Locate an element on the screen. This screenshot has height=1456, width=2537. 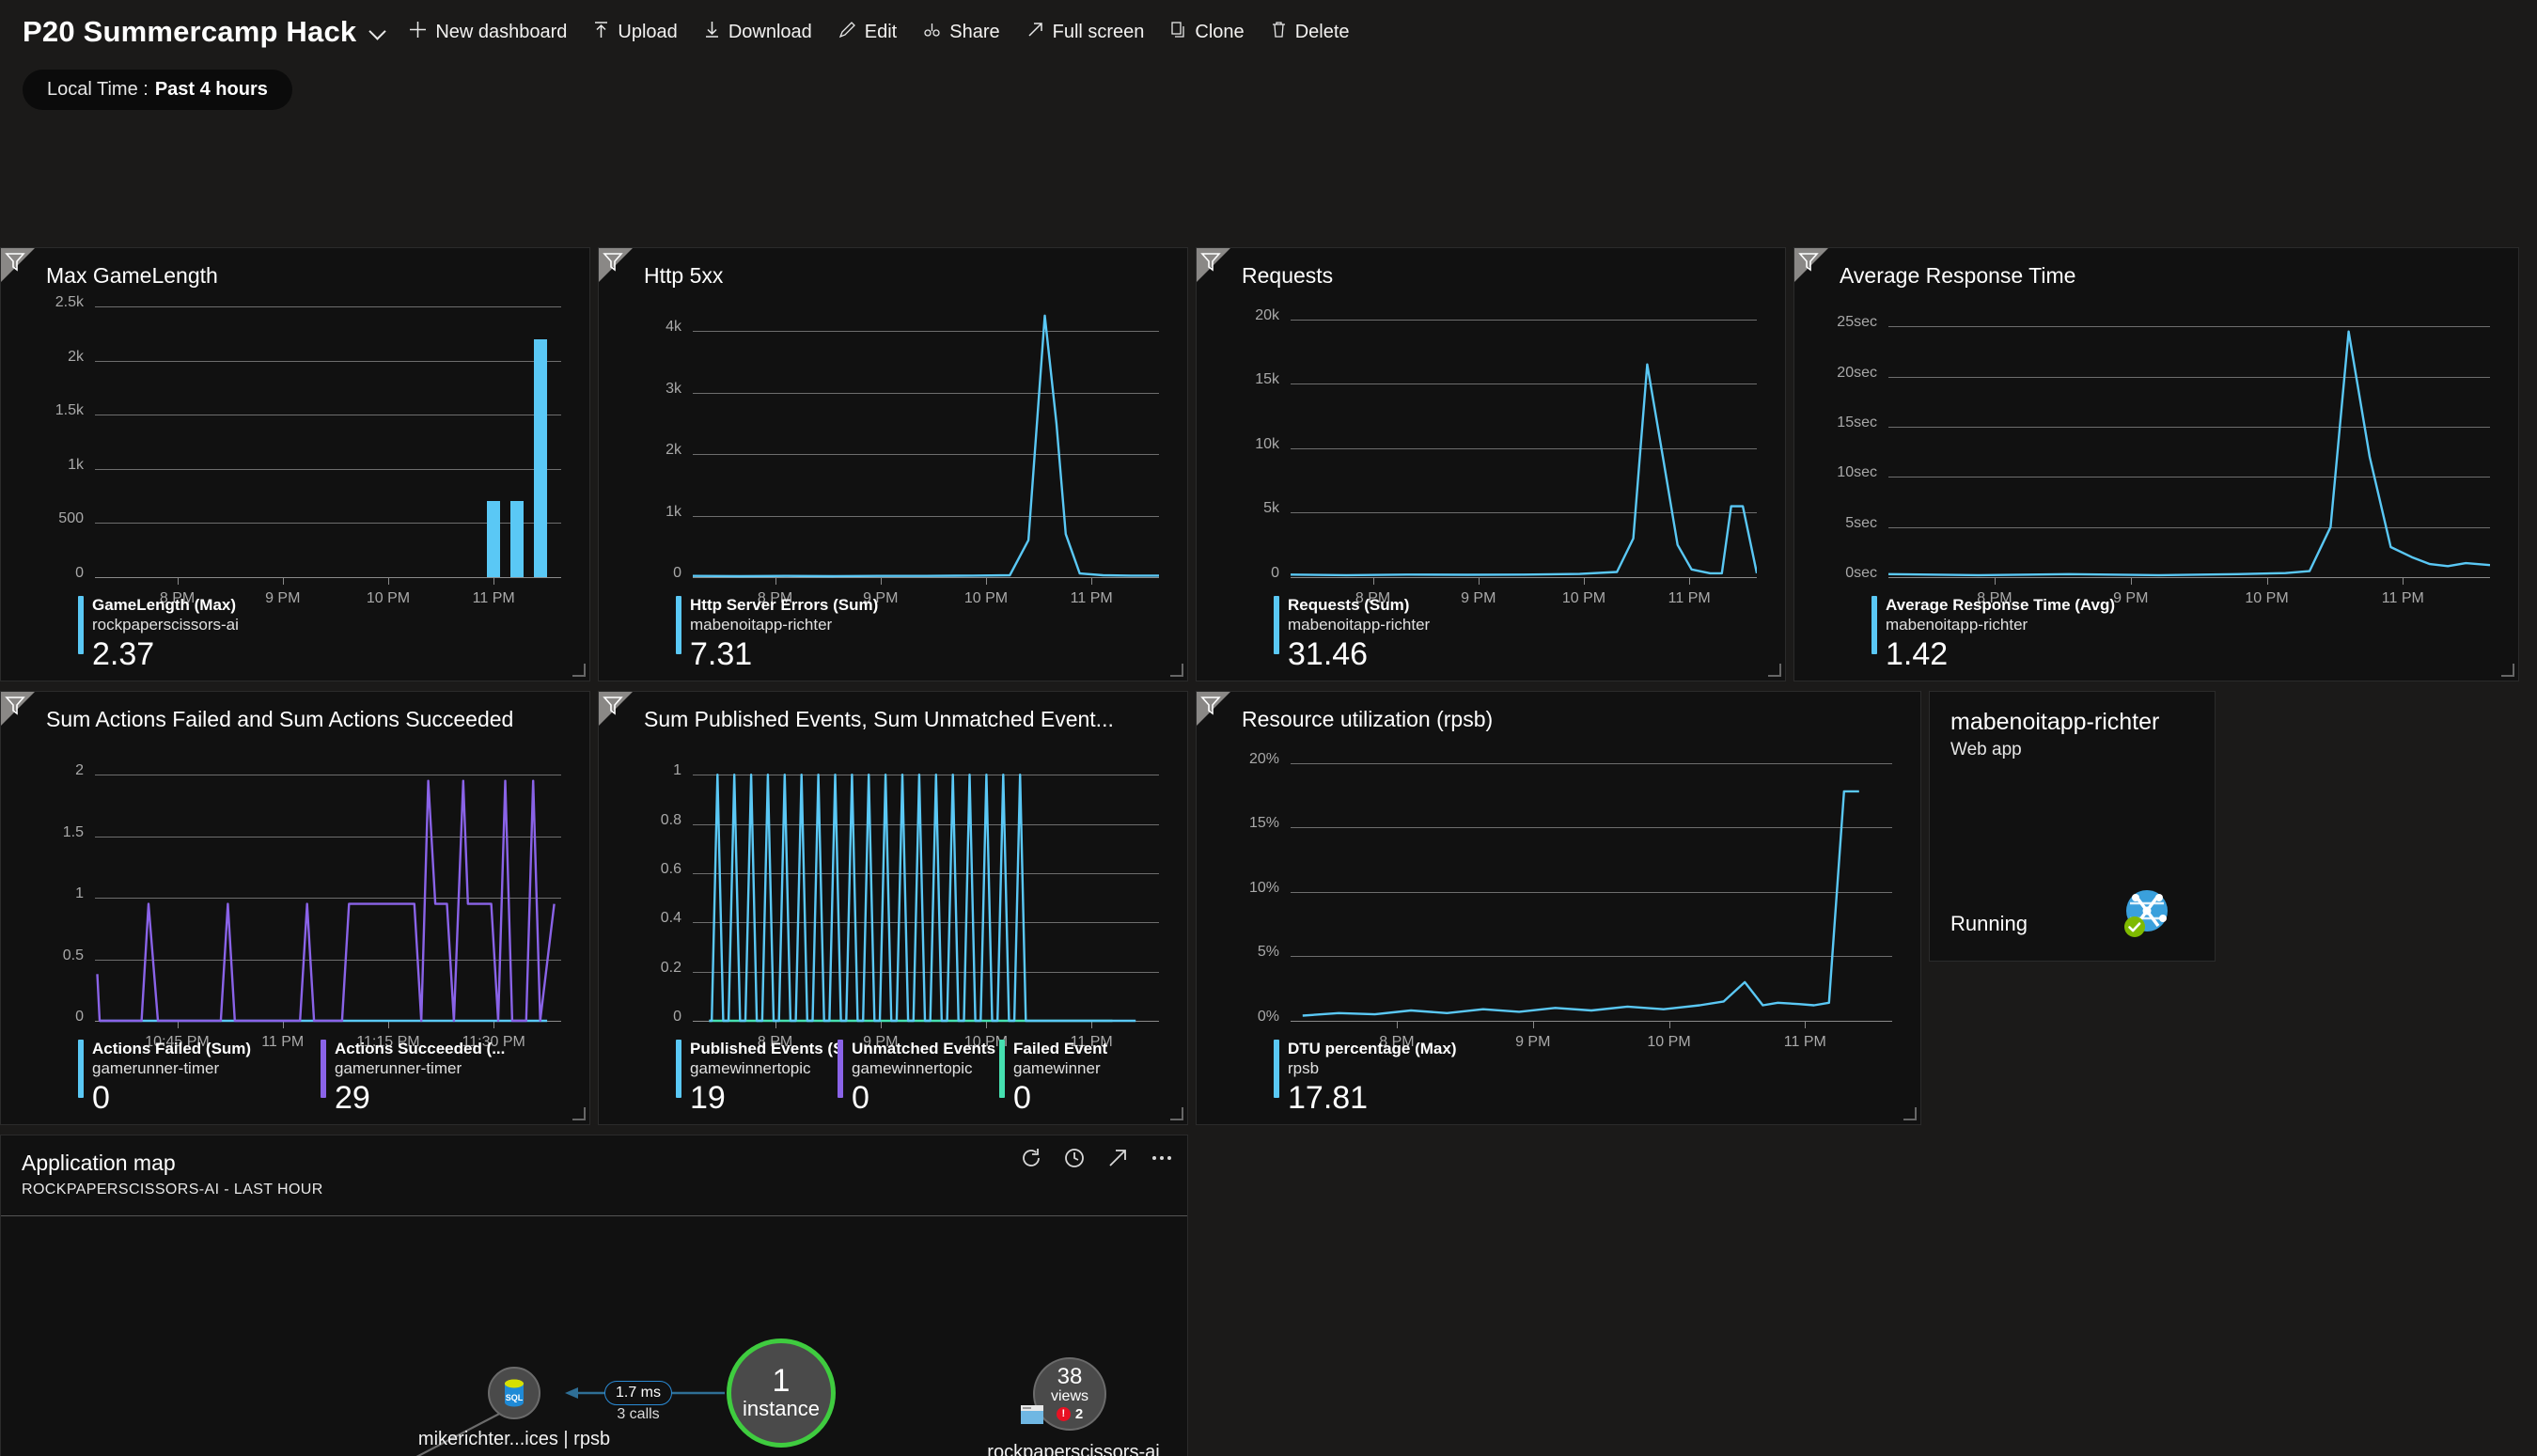
legend-metric-name: GameLength (Max) is located at coordinates (165, 605).